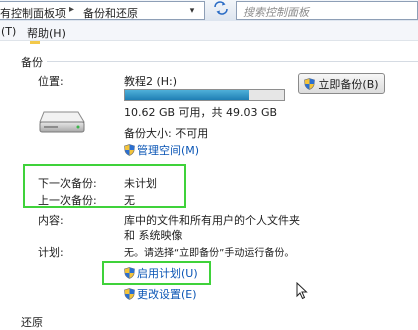 The image size is (418, 330). Describe the element at coordinates (192, 11) in the screenshot. I see `address-dropdown-icon: ▾` at that location.